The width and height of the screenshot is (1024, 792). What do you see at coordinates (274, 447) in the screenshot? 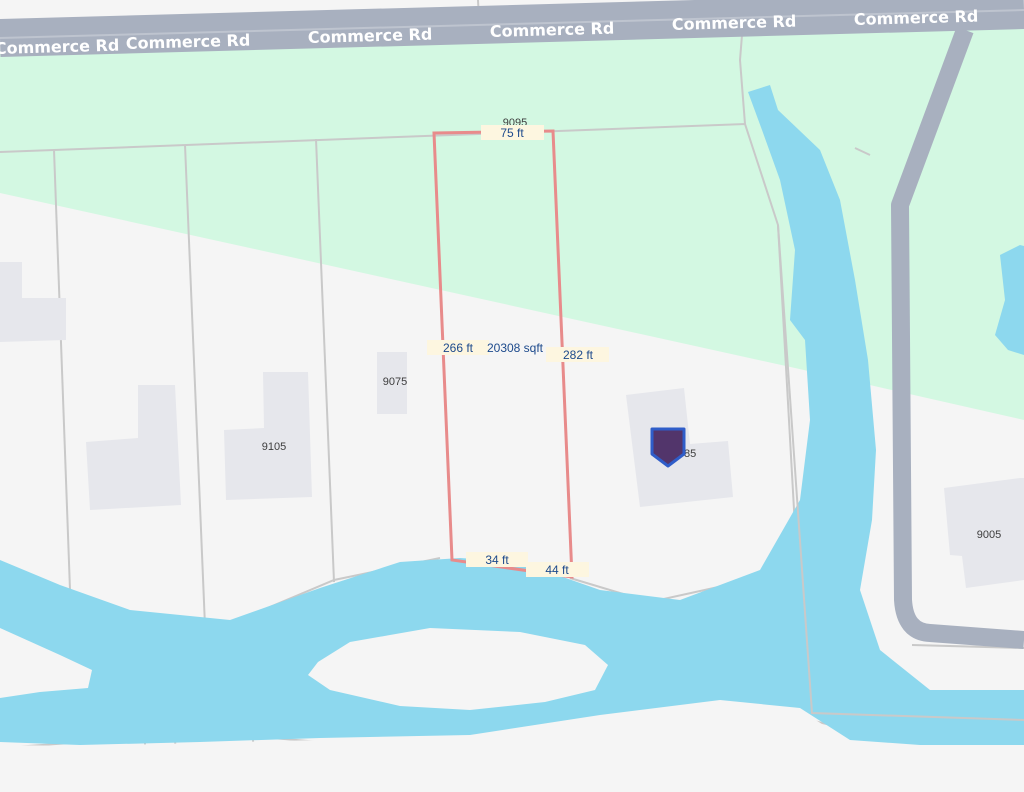
I see `parcel-number: 9105` at bounding box center [274, 447].